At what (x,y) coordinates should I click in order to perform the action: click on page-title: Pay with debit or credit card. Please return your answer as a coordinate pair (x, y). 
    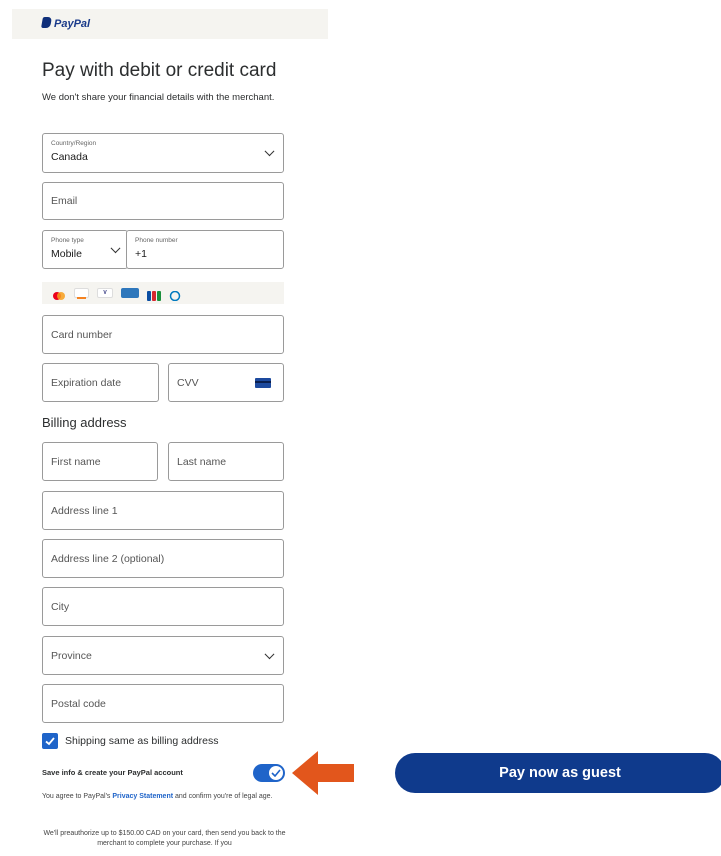
    Looking at the image, I should click on (159, 70).